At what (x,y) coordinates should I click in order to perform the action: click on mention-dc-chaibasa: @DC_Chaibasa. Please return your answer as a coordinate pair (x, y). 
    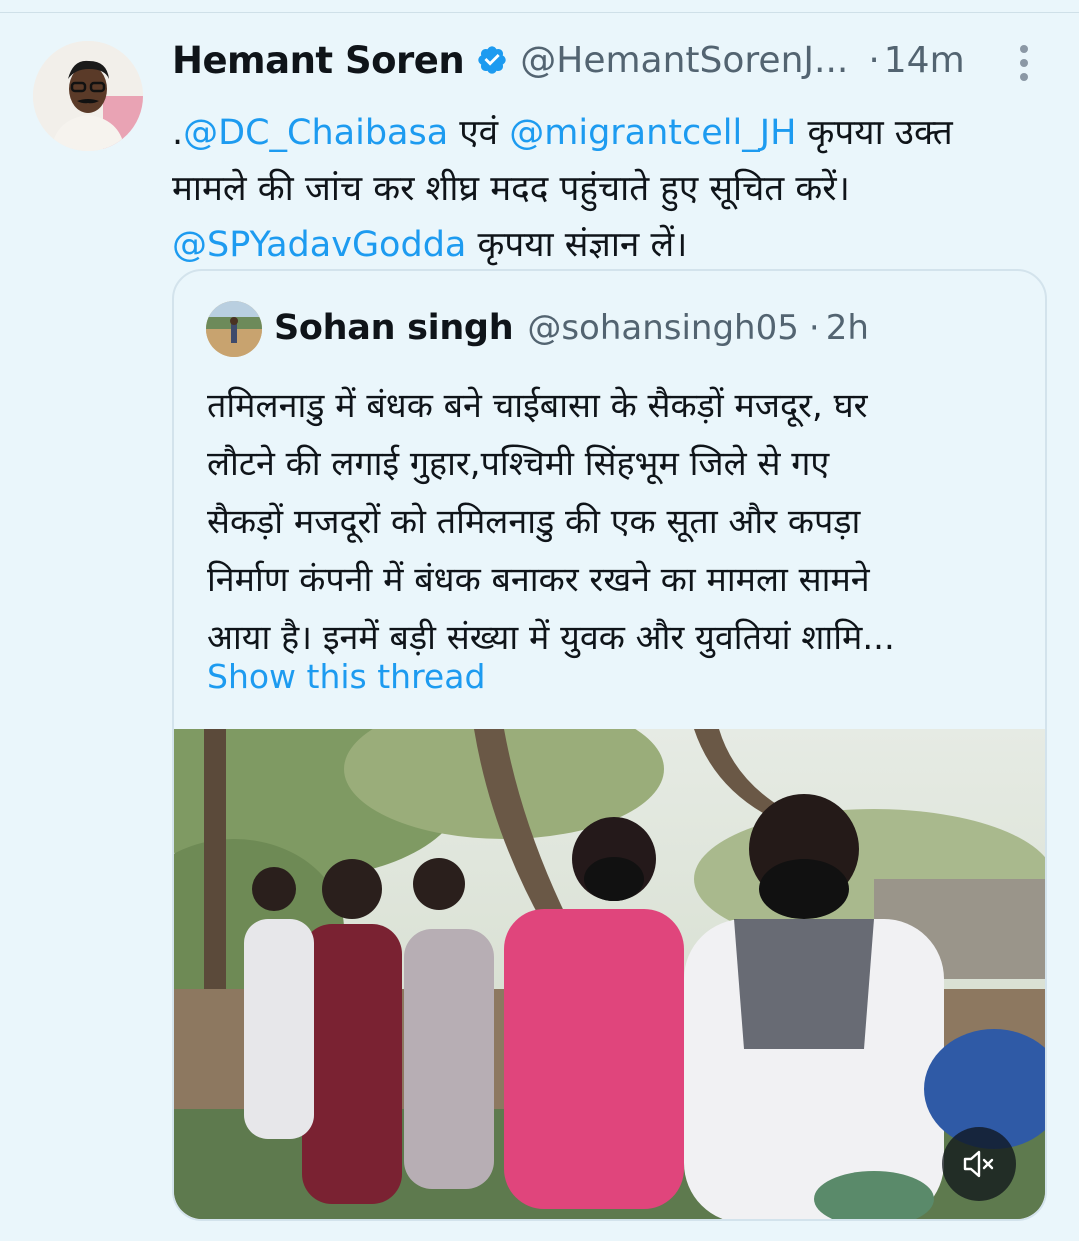
    Looking at the image, I should click on (315, 133).